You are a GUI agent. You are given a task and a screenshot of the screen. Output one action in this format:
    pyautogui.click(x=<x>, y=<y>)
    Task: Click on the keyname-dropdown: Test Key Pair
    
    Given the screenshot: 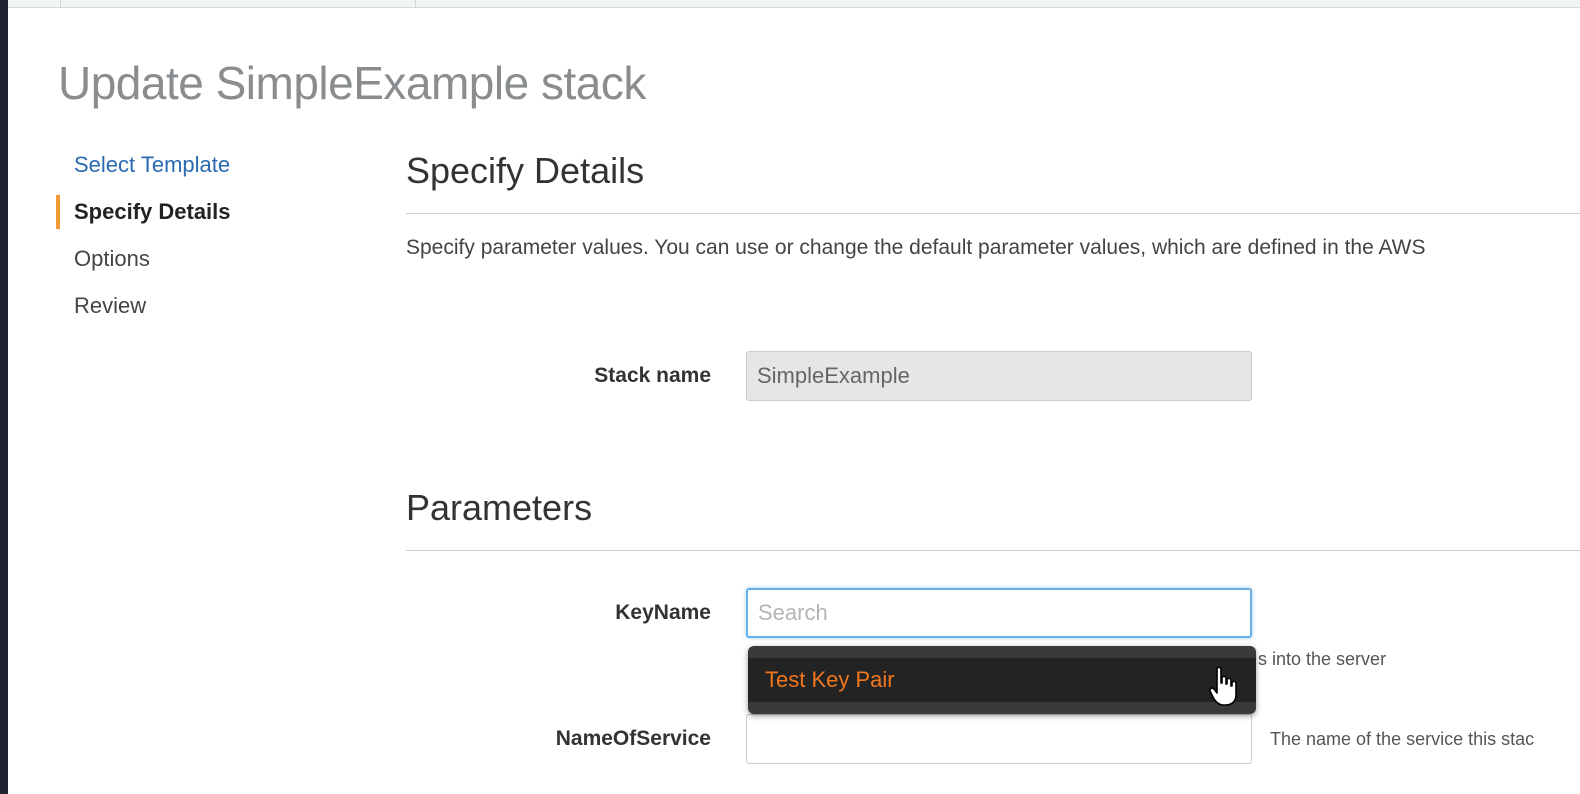 What is the action you would take?
    pyautogui.click(x=1002, y=680)
    